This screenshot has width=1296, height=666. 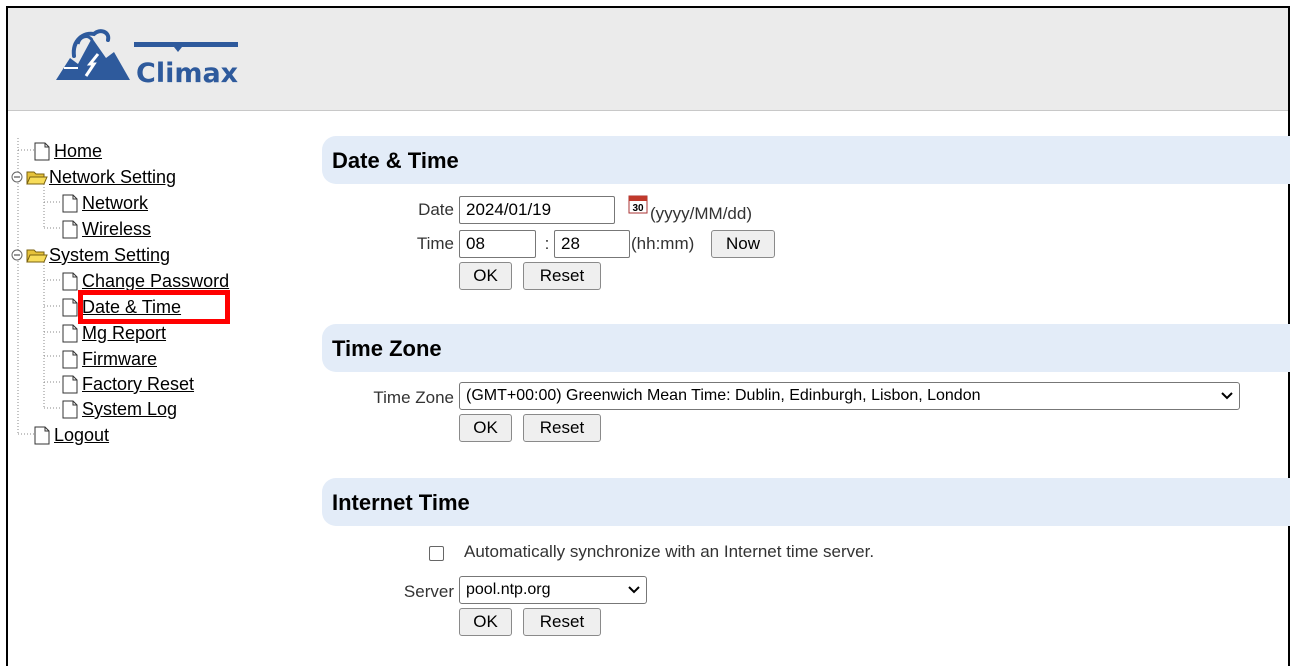 What do you see at coordinates (562, 622) in the screenshot?
I see `internet-time-reset-button: Reset` at bounding box center [562, 622].